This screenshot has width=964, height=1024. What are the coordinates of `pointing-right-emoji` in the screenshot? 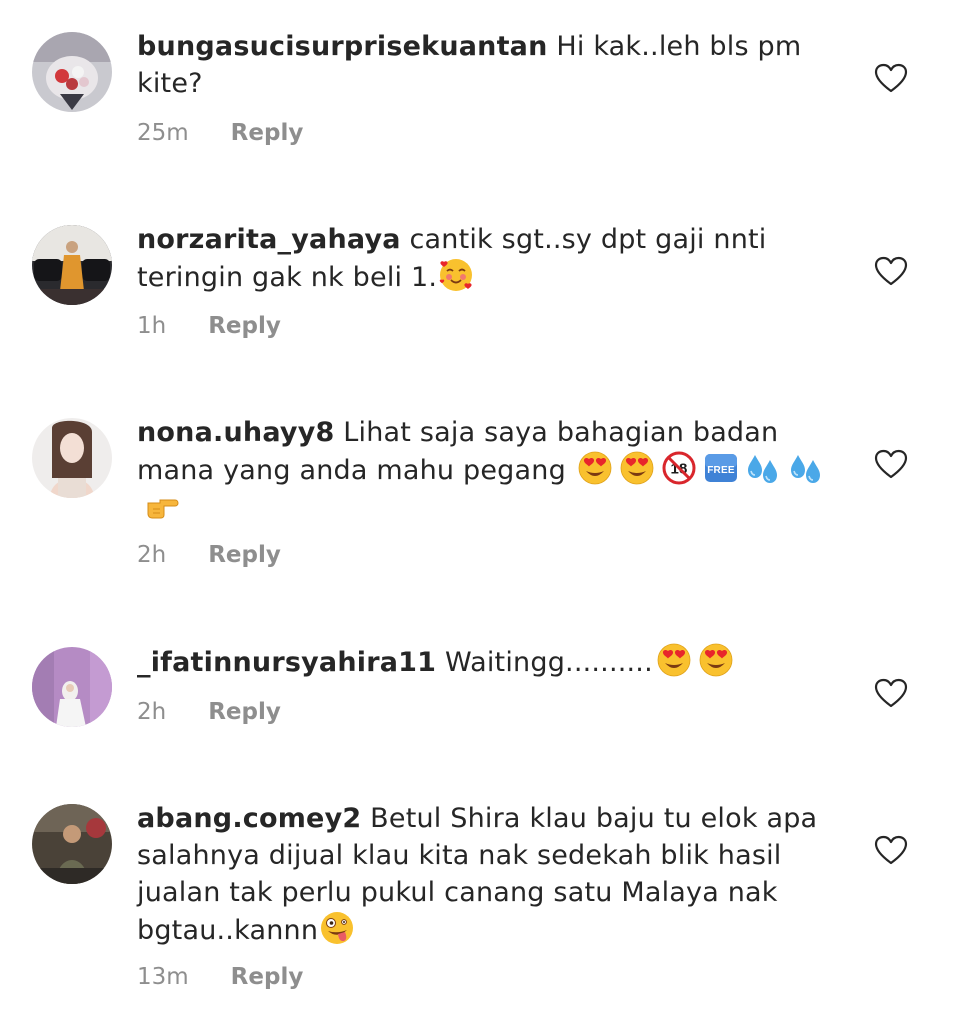 It's located at (162, 506).